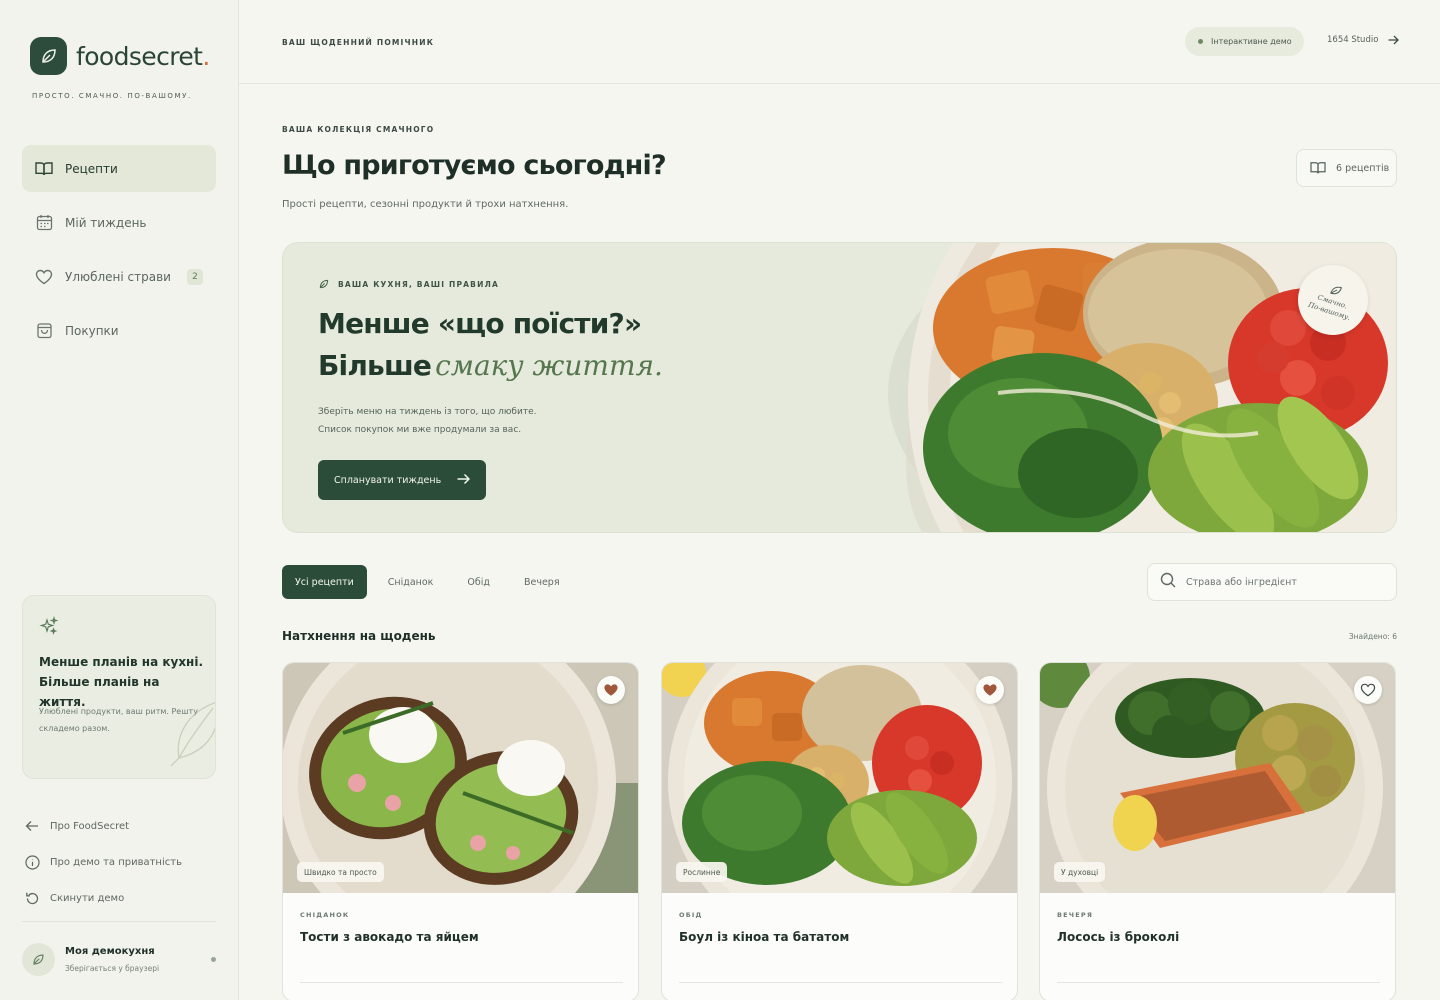 Image resolution: width=1440 pixels, height=1000 pixels. What do you see at coordinates (1372, 636) in the screenshot?
I see `found-count: Знайдено: 6` at bounding box center [1372, 636].